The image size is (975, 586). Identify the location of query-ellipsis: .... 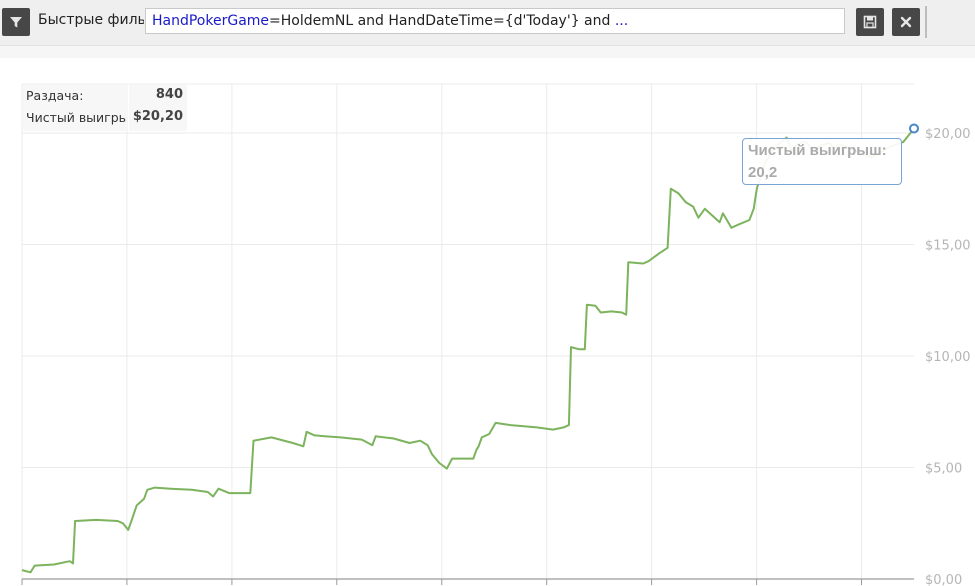
(621, 21).